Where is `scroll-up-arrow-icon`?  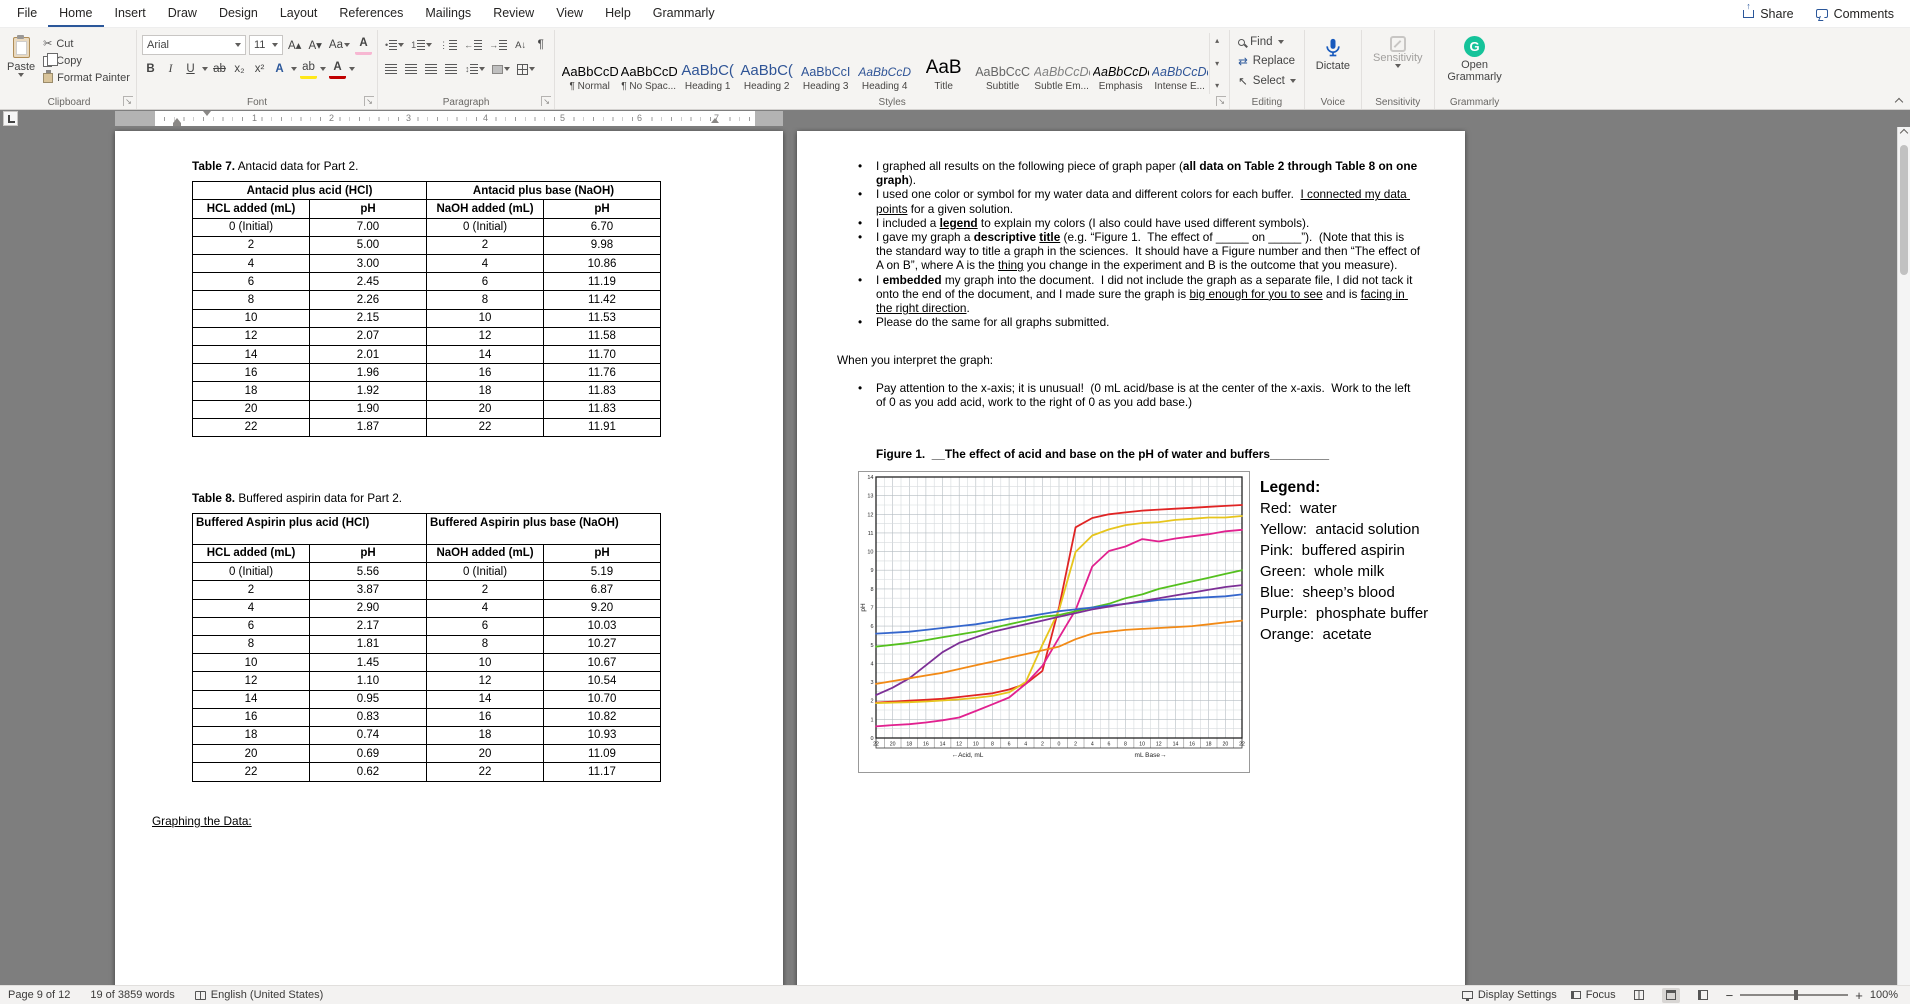
scroll-up-arrow-icon is located at coordinates (1904, 133).